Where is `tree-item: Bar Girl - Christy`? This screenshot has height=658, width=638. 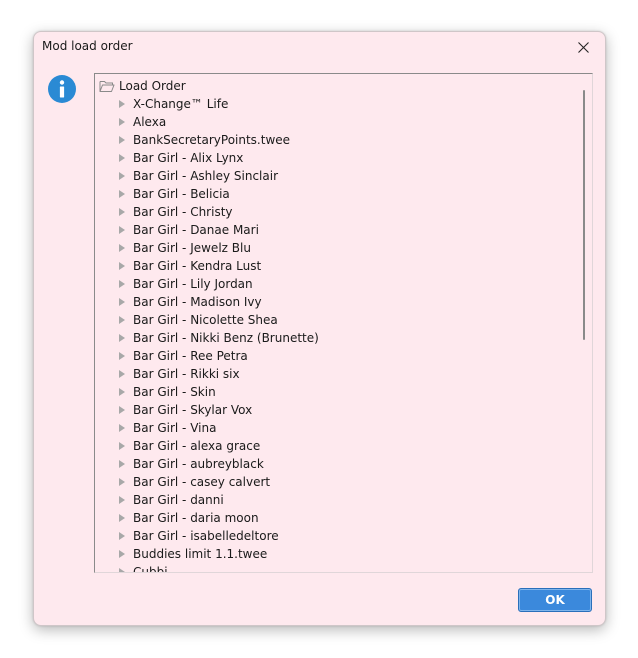 tree-item: Bar Girl - Christy is located at coordinates (218, 212).